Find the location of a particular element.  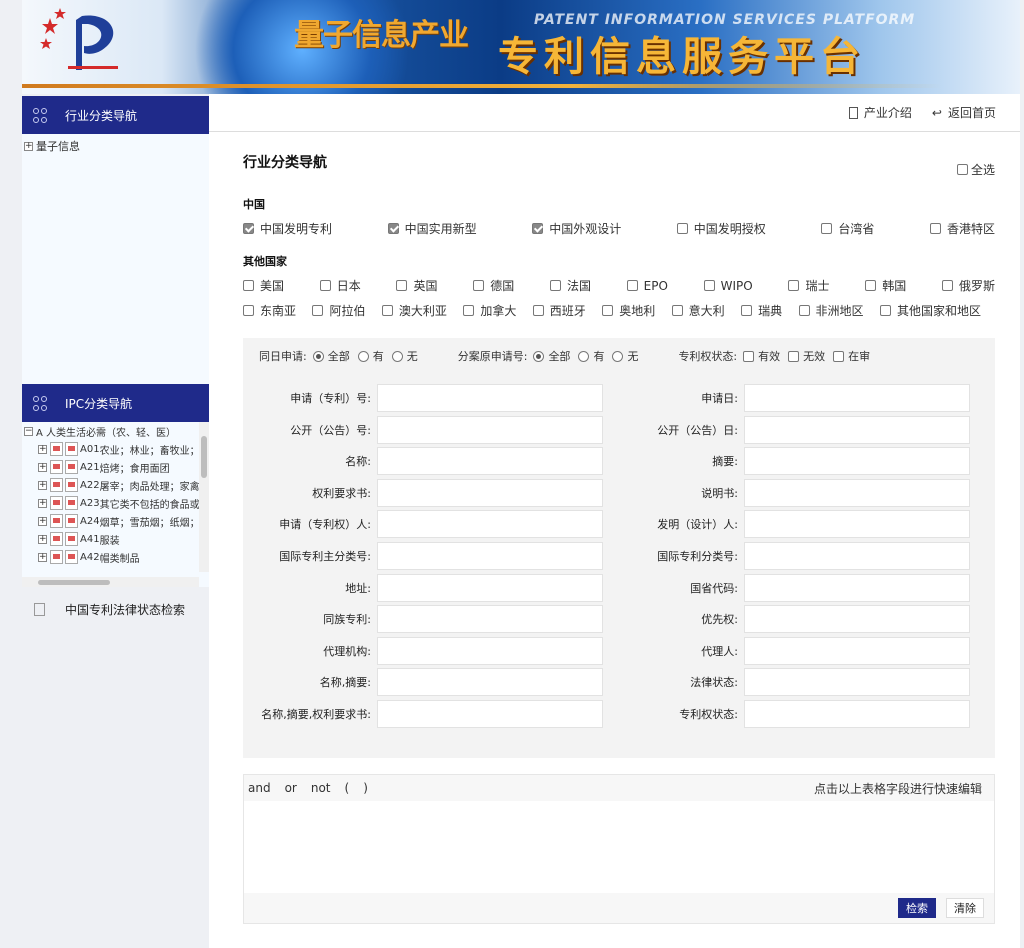

country-option-checkbox: 非洲地区 is located at coordinates (831, 310).